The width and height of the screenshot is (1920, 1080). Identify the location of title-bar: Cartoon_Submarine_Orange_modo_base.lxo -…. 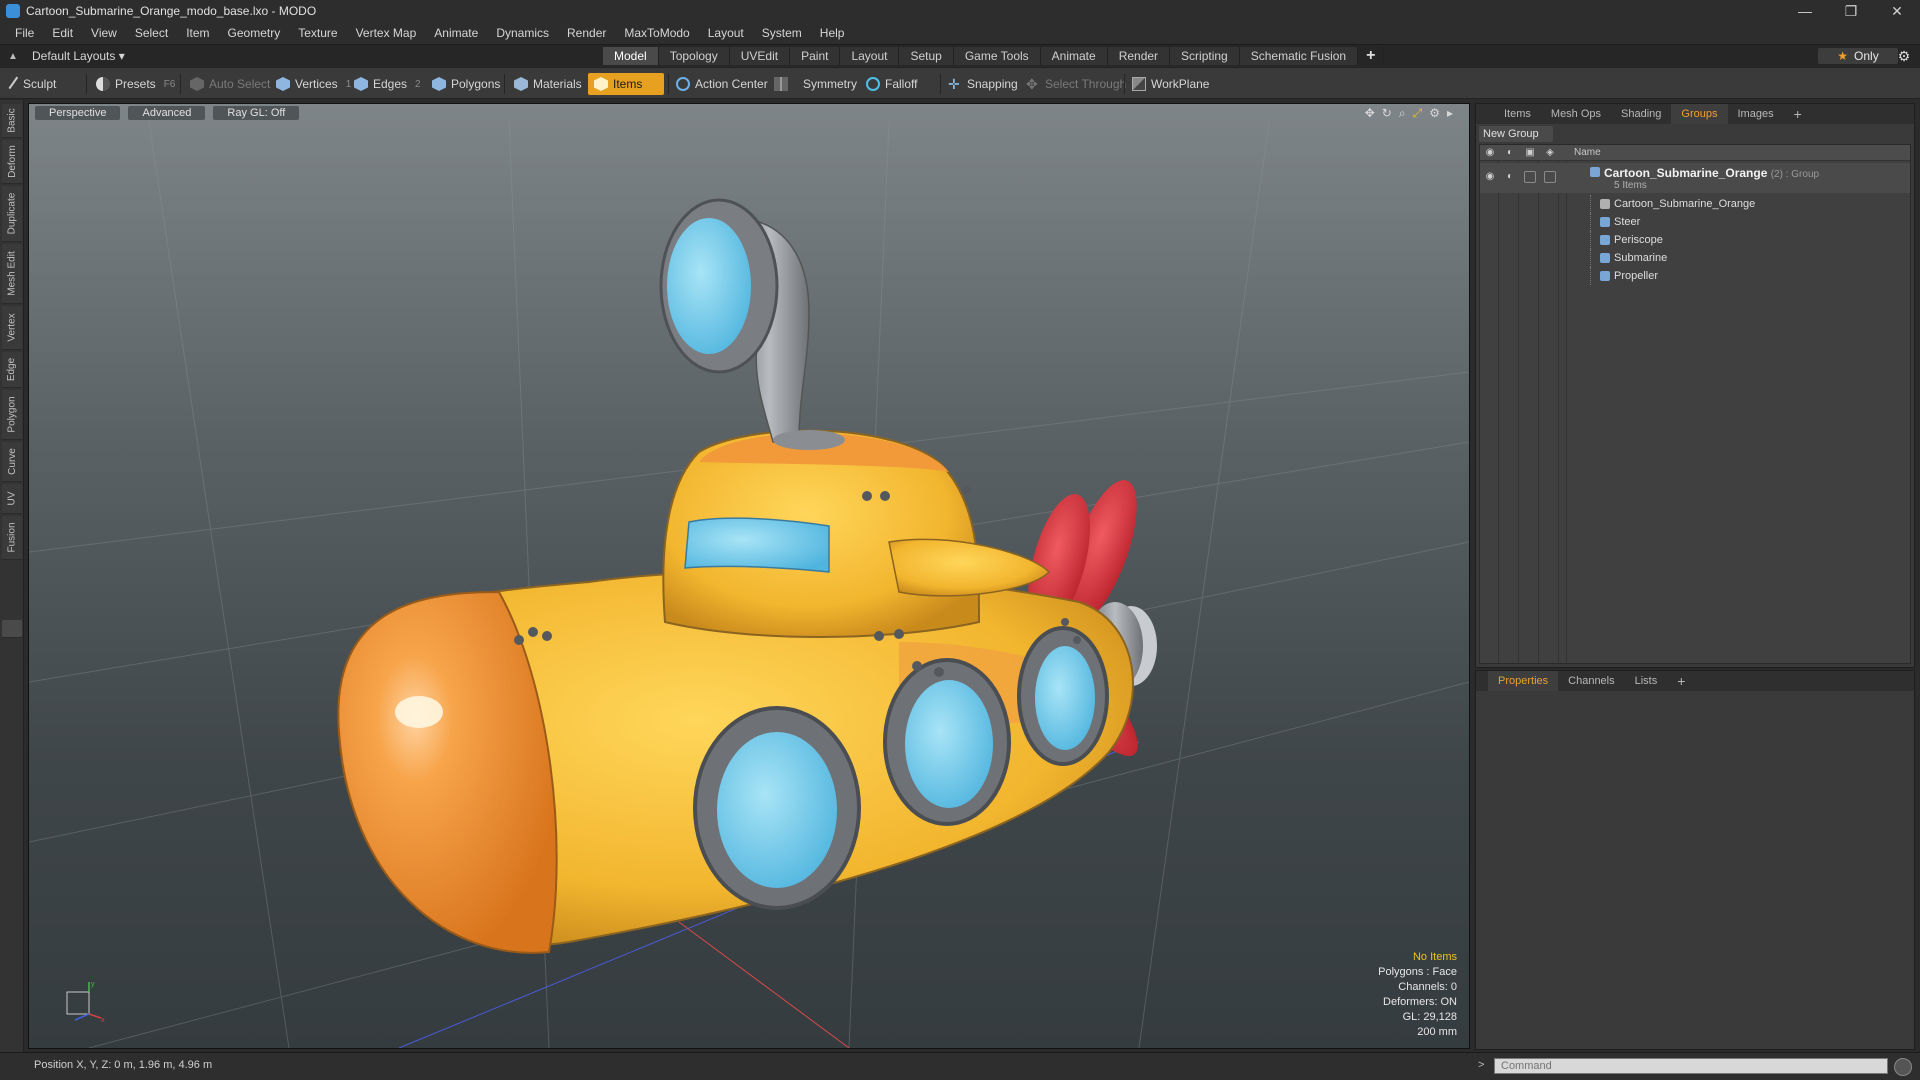
(960, 11).